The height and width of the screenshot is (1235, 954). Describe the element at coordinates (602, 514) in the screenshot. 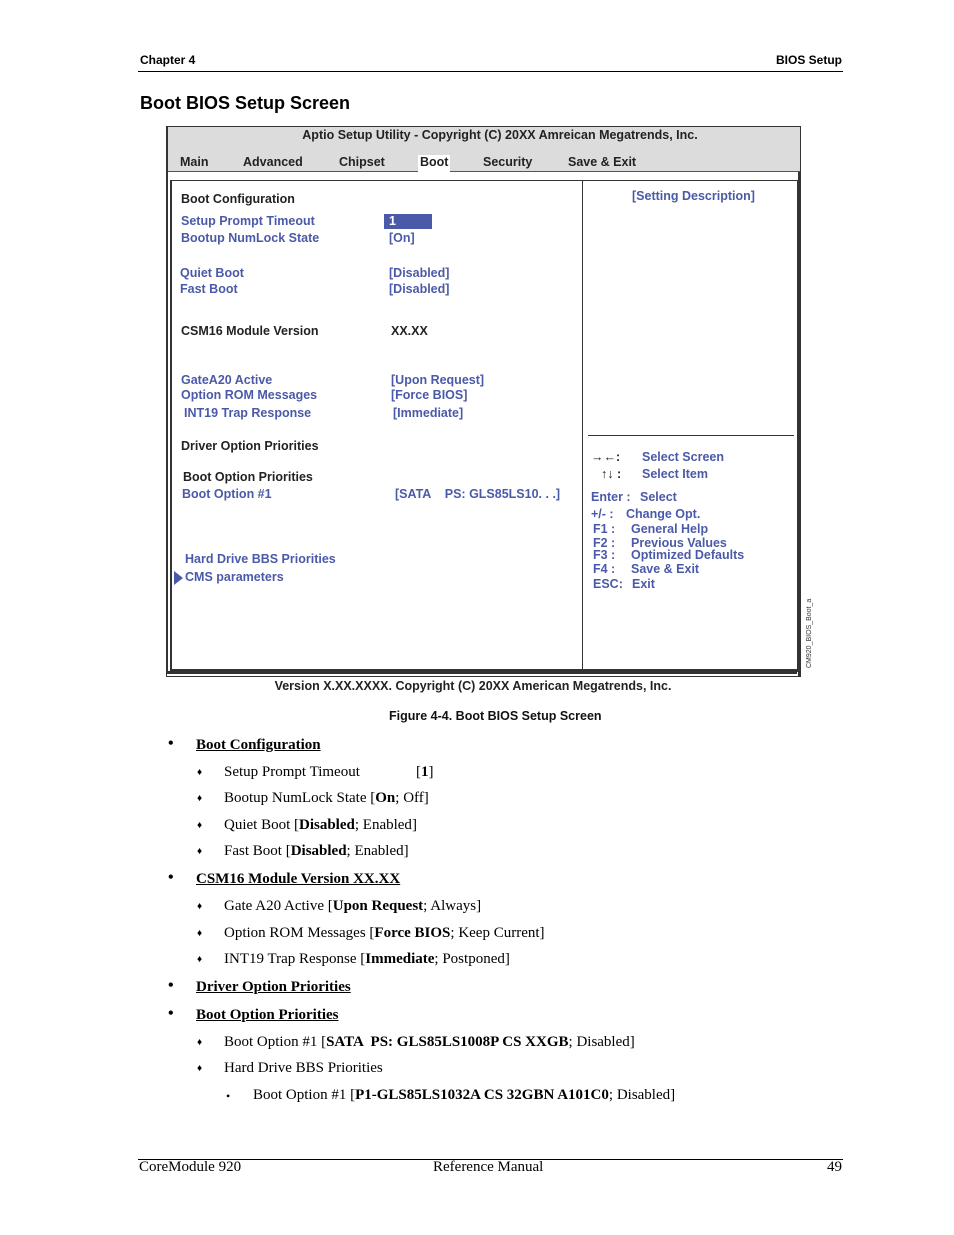

I see `help-key: +/- :` at that location.